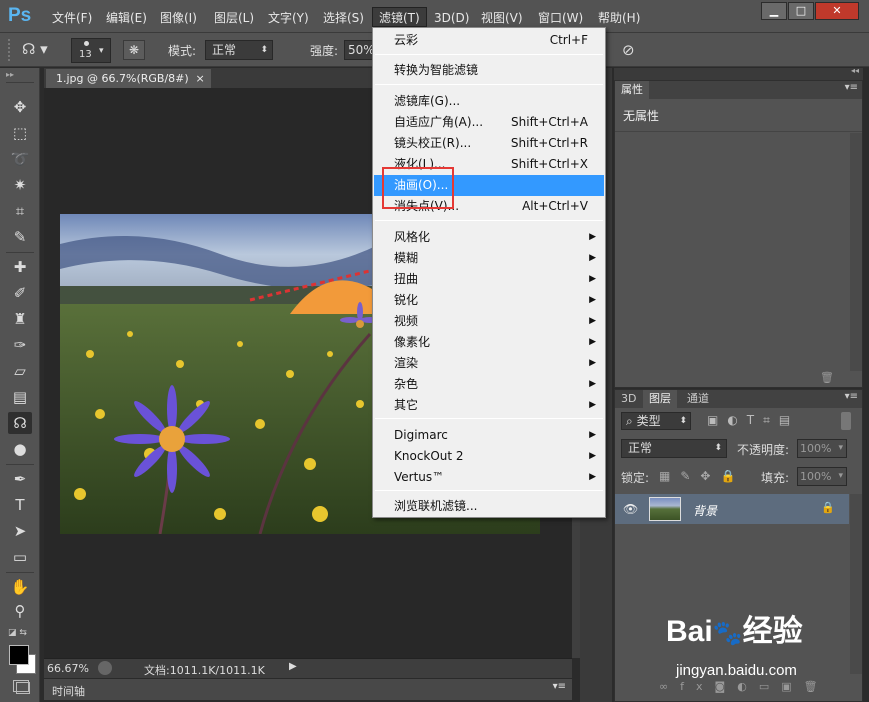 This screenshot has width=869, height=702. Describe the element at coordinates (17, 633) in the screenshot. I see `default-colors-icon: ◪ ⇆` at that location.